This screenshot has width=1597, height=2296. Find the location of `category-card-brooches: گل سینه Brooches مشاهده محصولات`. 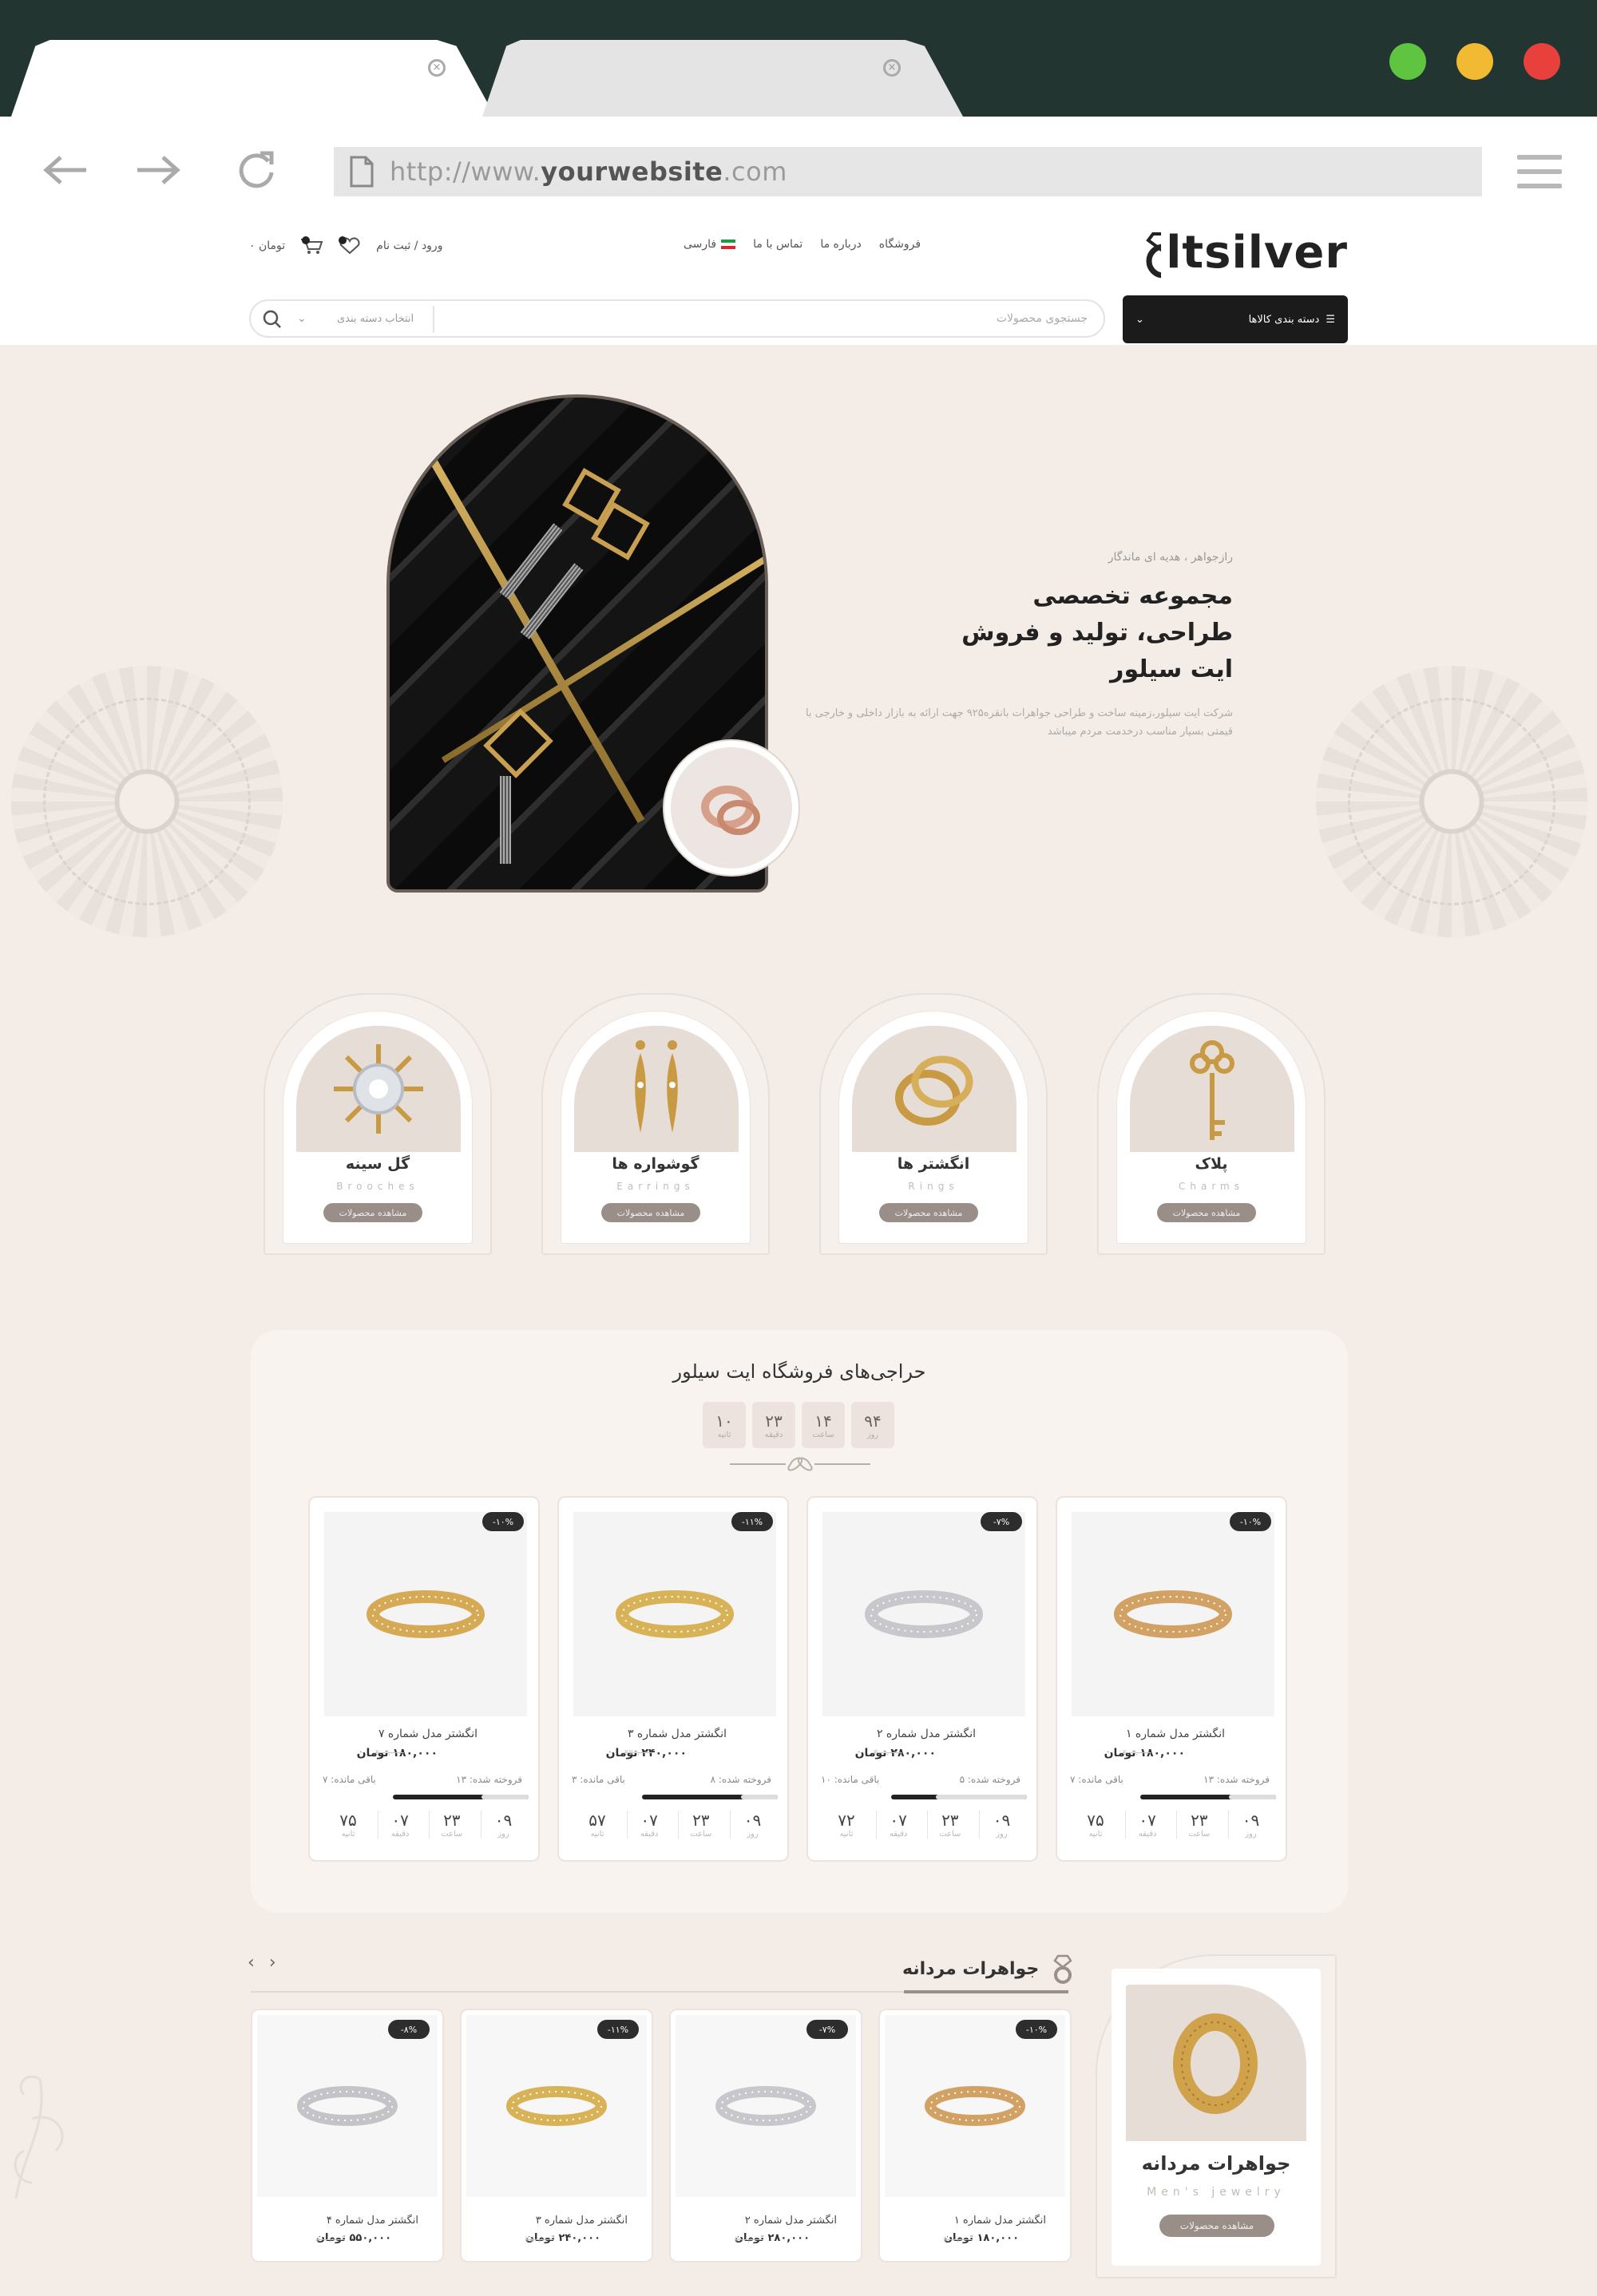

category-card-brooches: گل سینه Brooches مشاهده محصولات is located at coordinates (378, 1124).